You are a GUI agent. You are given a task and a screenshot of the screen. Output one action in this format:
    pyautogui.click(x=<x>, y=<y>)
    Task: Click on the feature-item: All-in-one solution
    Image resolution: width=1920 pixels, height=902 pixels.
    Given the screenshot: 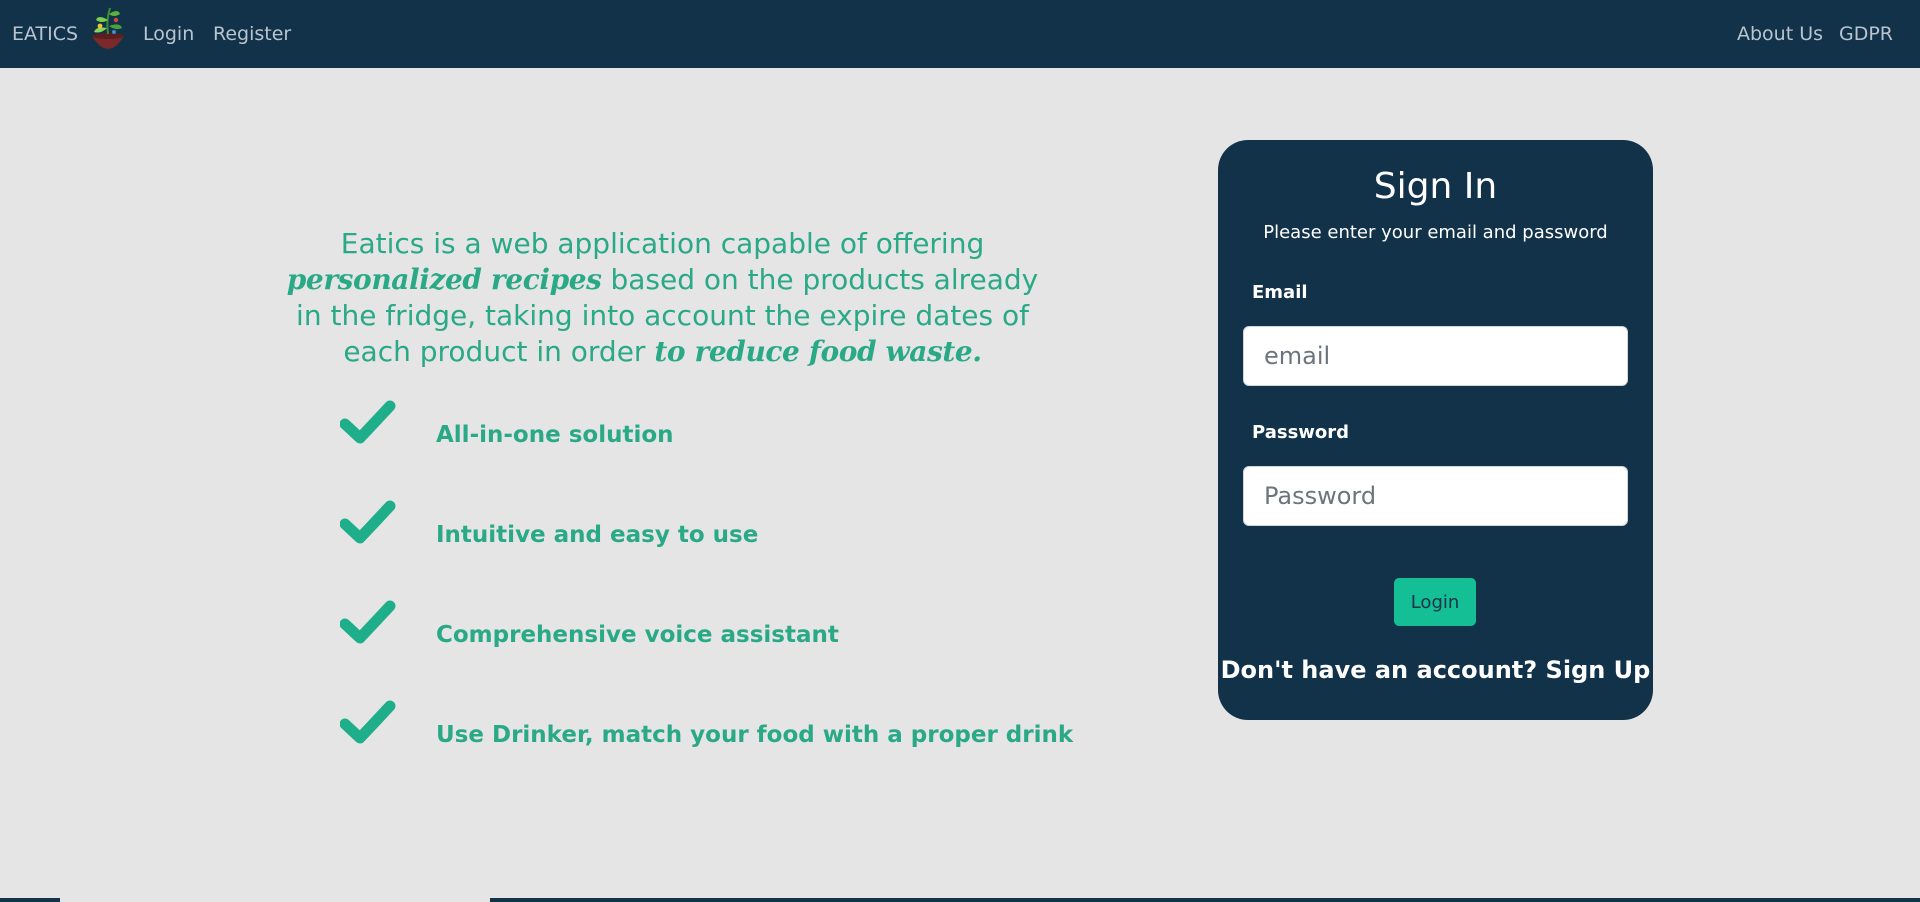 What is the action you would take?
    pyautogui.click(x=690, y=450)
    